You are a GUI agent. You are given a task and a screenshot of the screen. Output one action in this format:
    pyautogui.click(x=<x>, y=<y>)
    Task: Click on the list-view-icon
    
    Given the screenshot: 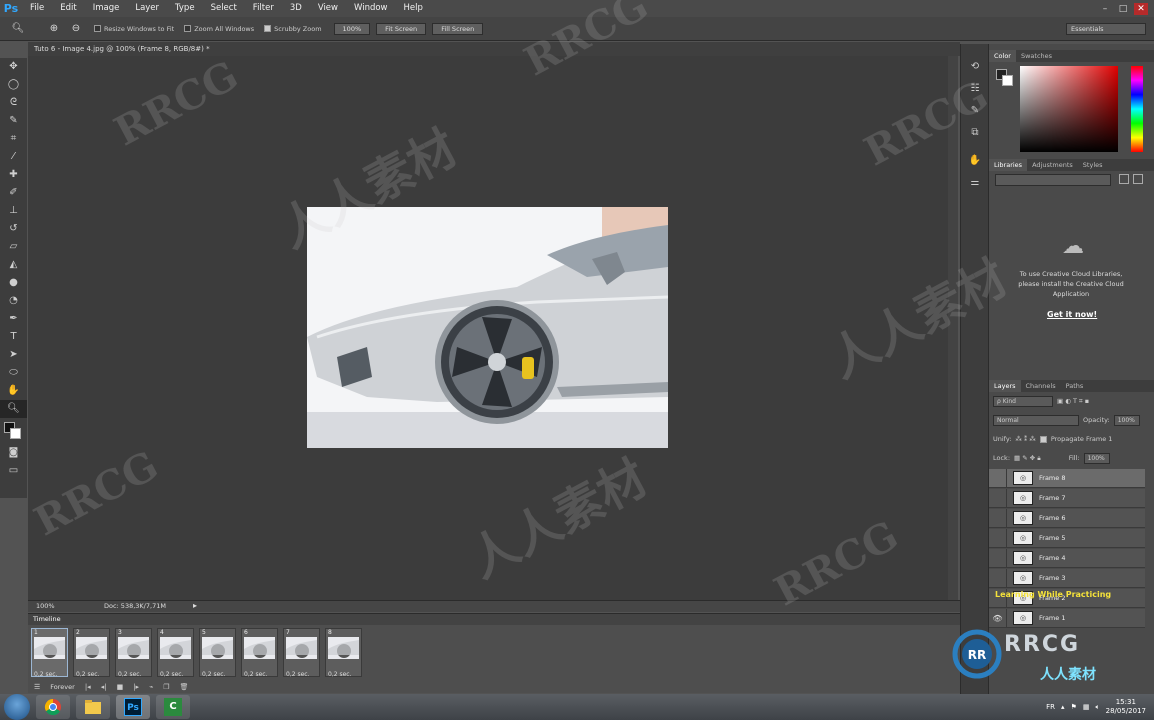 What is the action you would take?
    pyautogui.click(x=1138, y=179)
    